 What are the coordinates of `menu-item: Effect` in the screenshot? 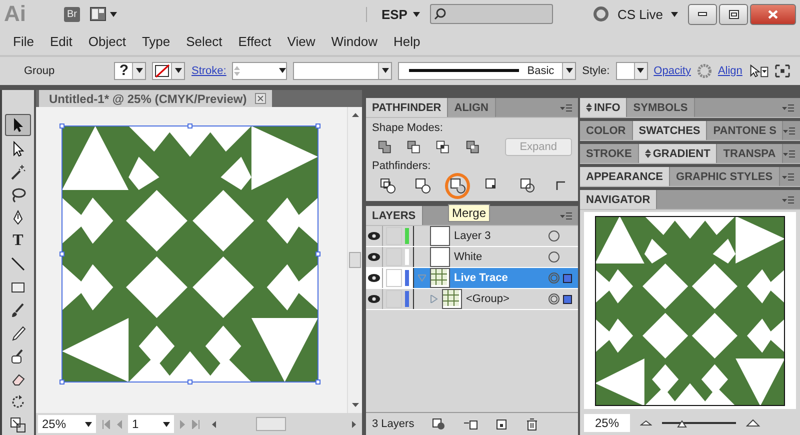 It's located at (255, 41).